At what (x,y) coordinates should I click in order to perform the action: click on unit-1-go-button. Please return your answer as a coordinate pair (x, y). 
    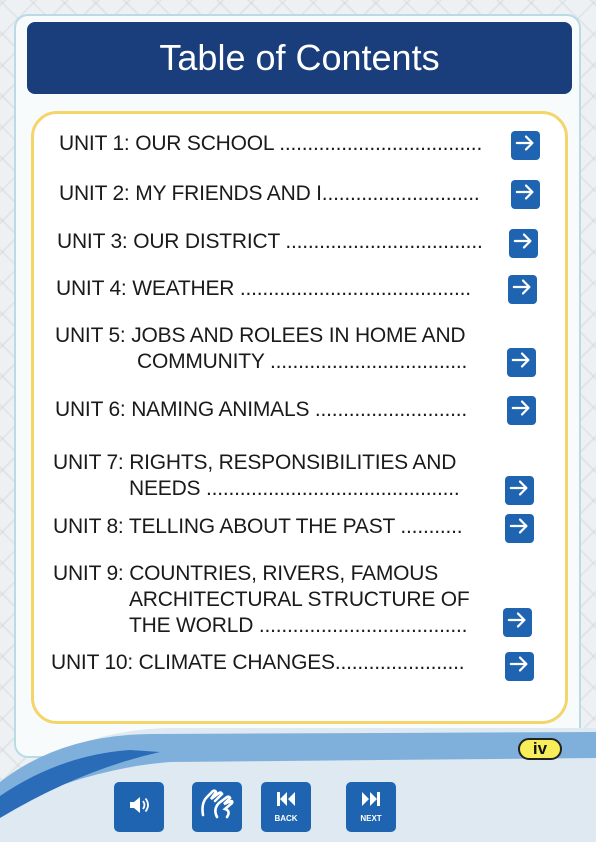
    Looking at the image, I should click on (525, 145).